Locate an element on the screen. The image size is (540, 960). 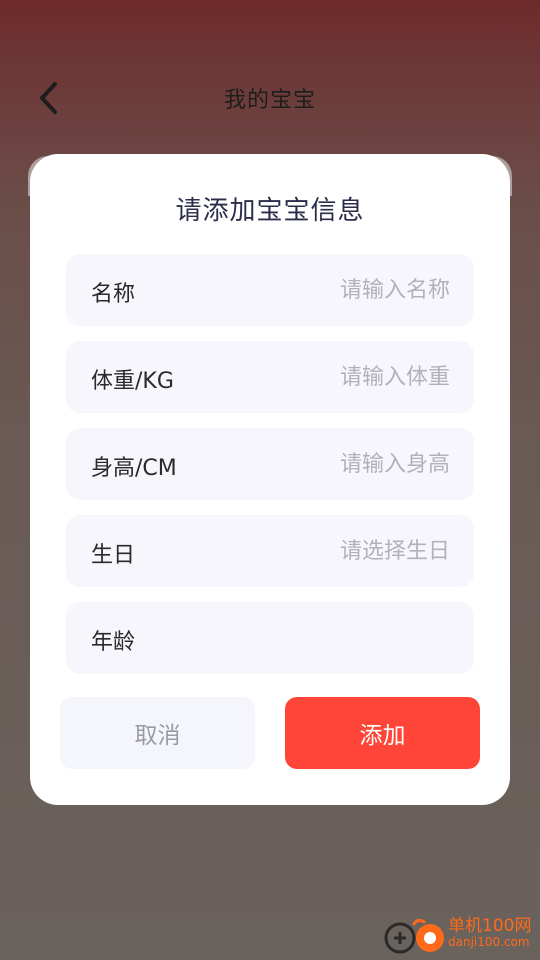
height-field: 身高/CM is located at coordinates (270, 464).